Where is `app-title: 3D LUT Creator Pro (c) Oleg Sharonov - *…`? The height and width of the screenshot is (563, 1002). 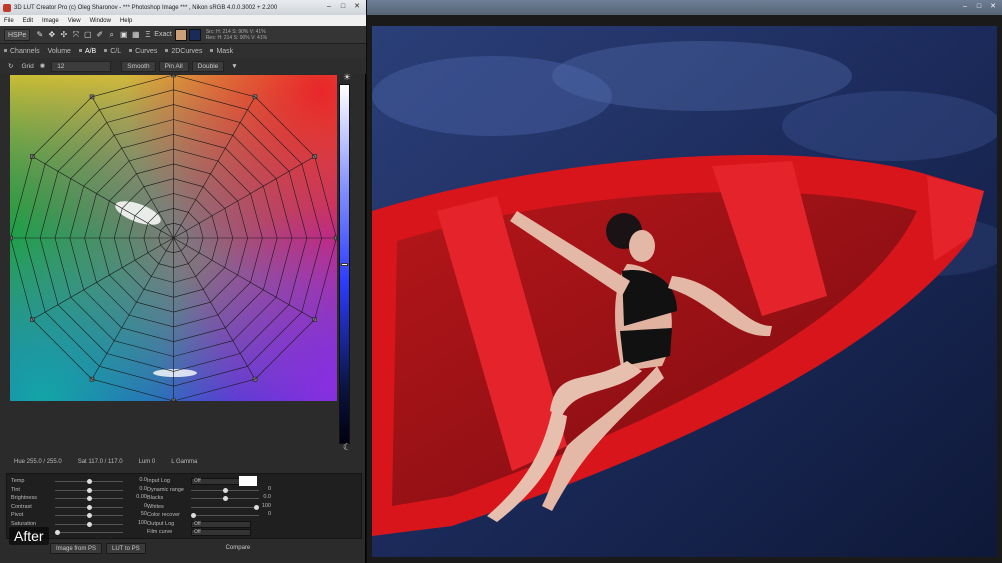
app-title: 3D LUT Creator Pro (c) Oleg Sharonov - *… is located at coordinates (146, 7).